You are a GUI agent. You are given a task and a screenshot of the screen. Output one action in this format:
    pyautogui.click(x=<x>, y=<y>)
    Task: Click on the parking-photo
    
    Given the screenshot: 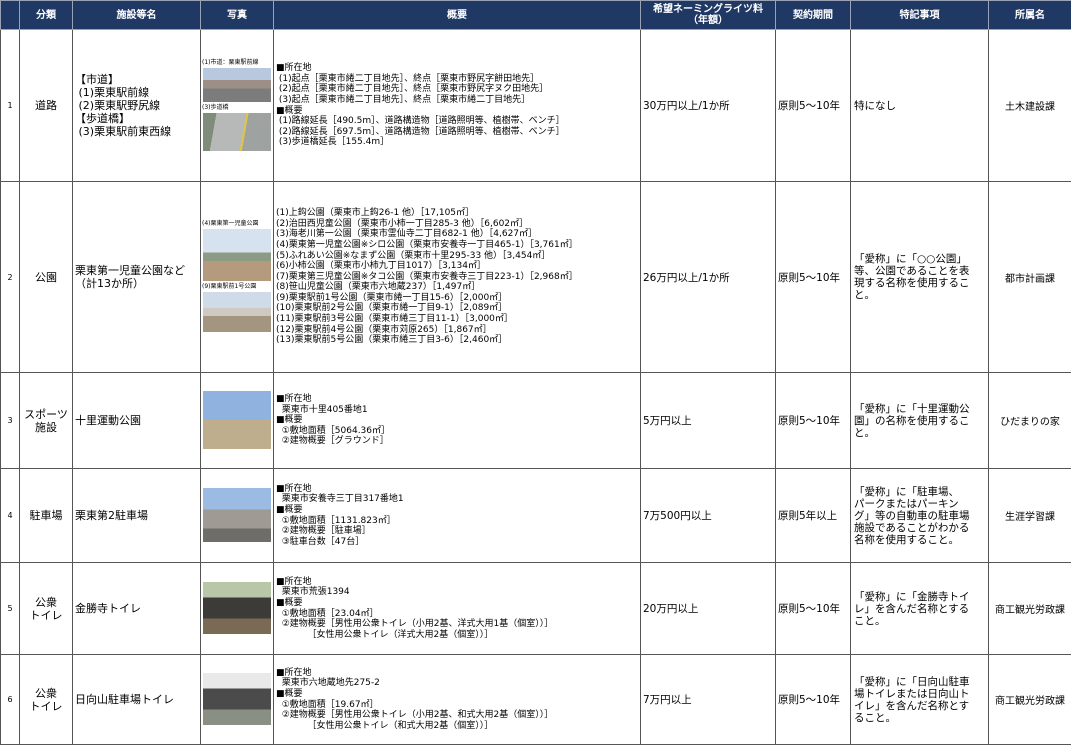 What is the action you would take?
    pyautogui.click(x=237, y=515)
    